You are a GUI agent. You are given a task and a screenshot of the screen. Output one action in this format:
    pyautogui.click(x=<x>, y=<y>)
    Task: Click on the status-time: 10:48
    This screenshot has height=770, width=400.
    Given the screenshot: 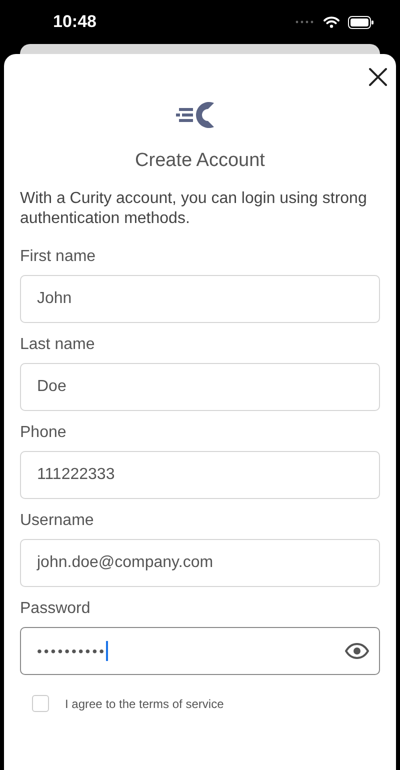 What is the action you would take?
    pyautogui.click(x=74, y=22)
    